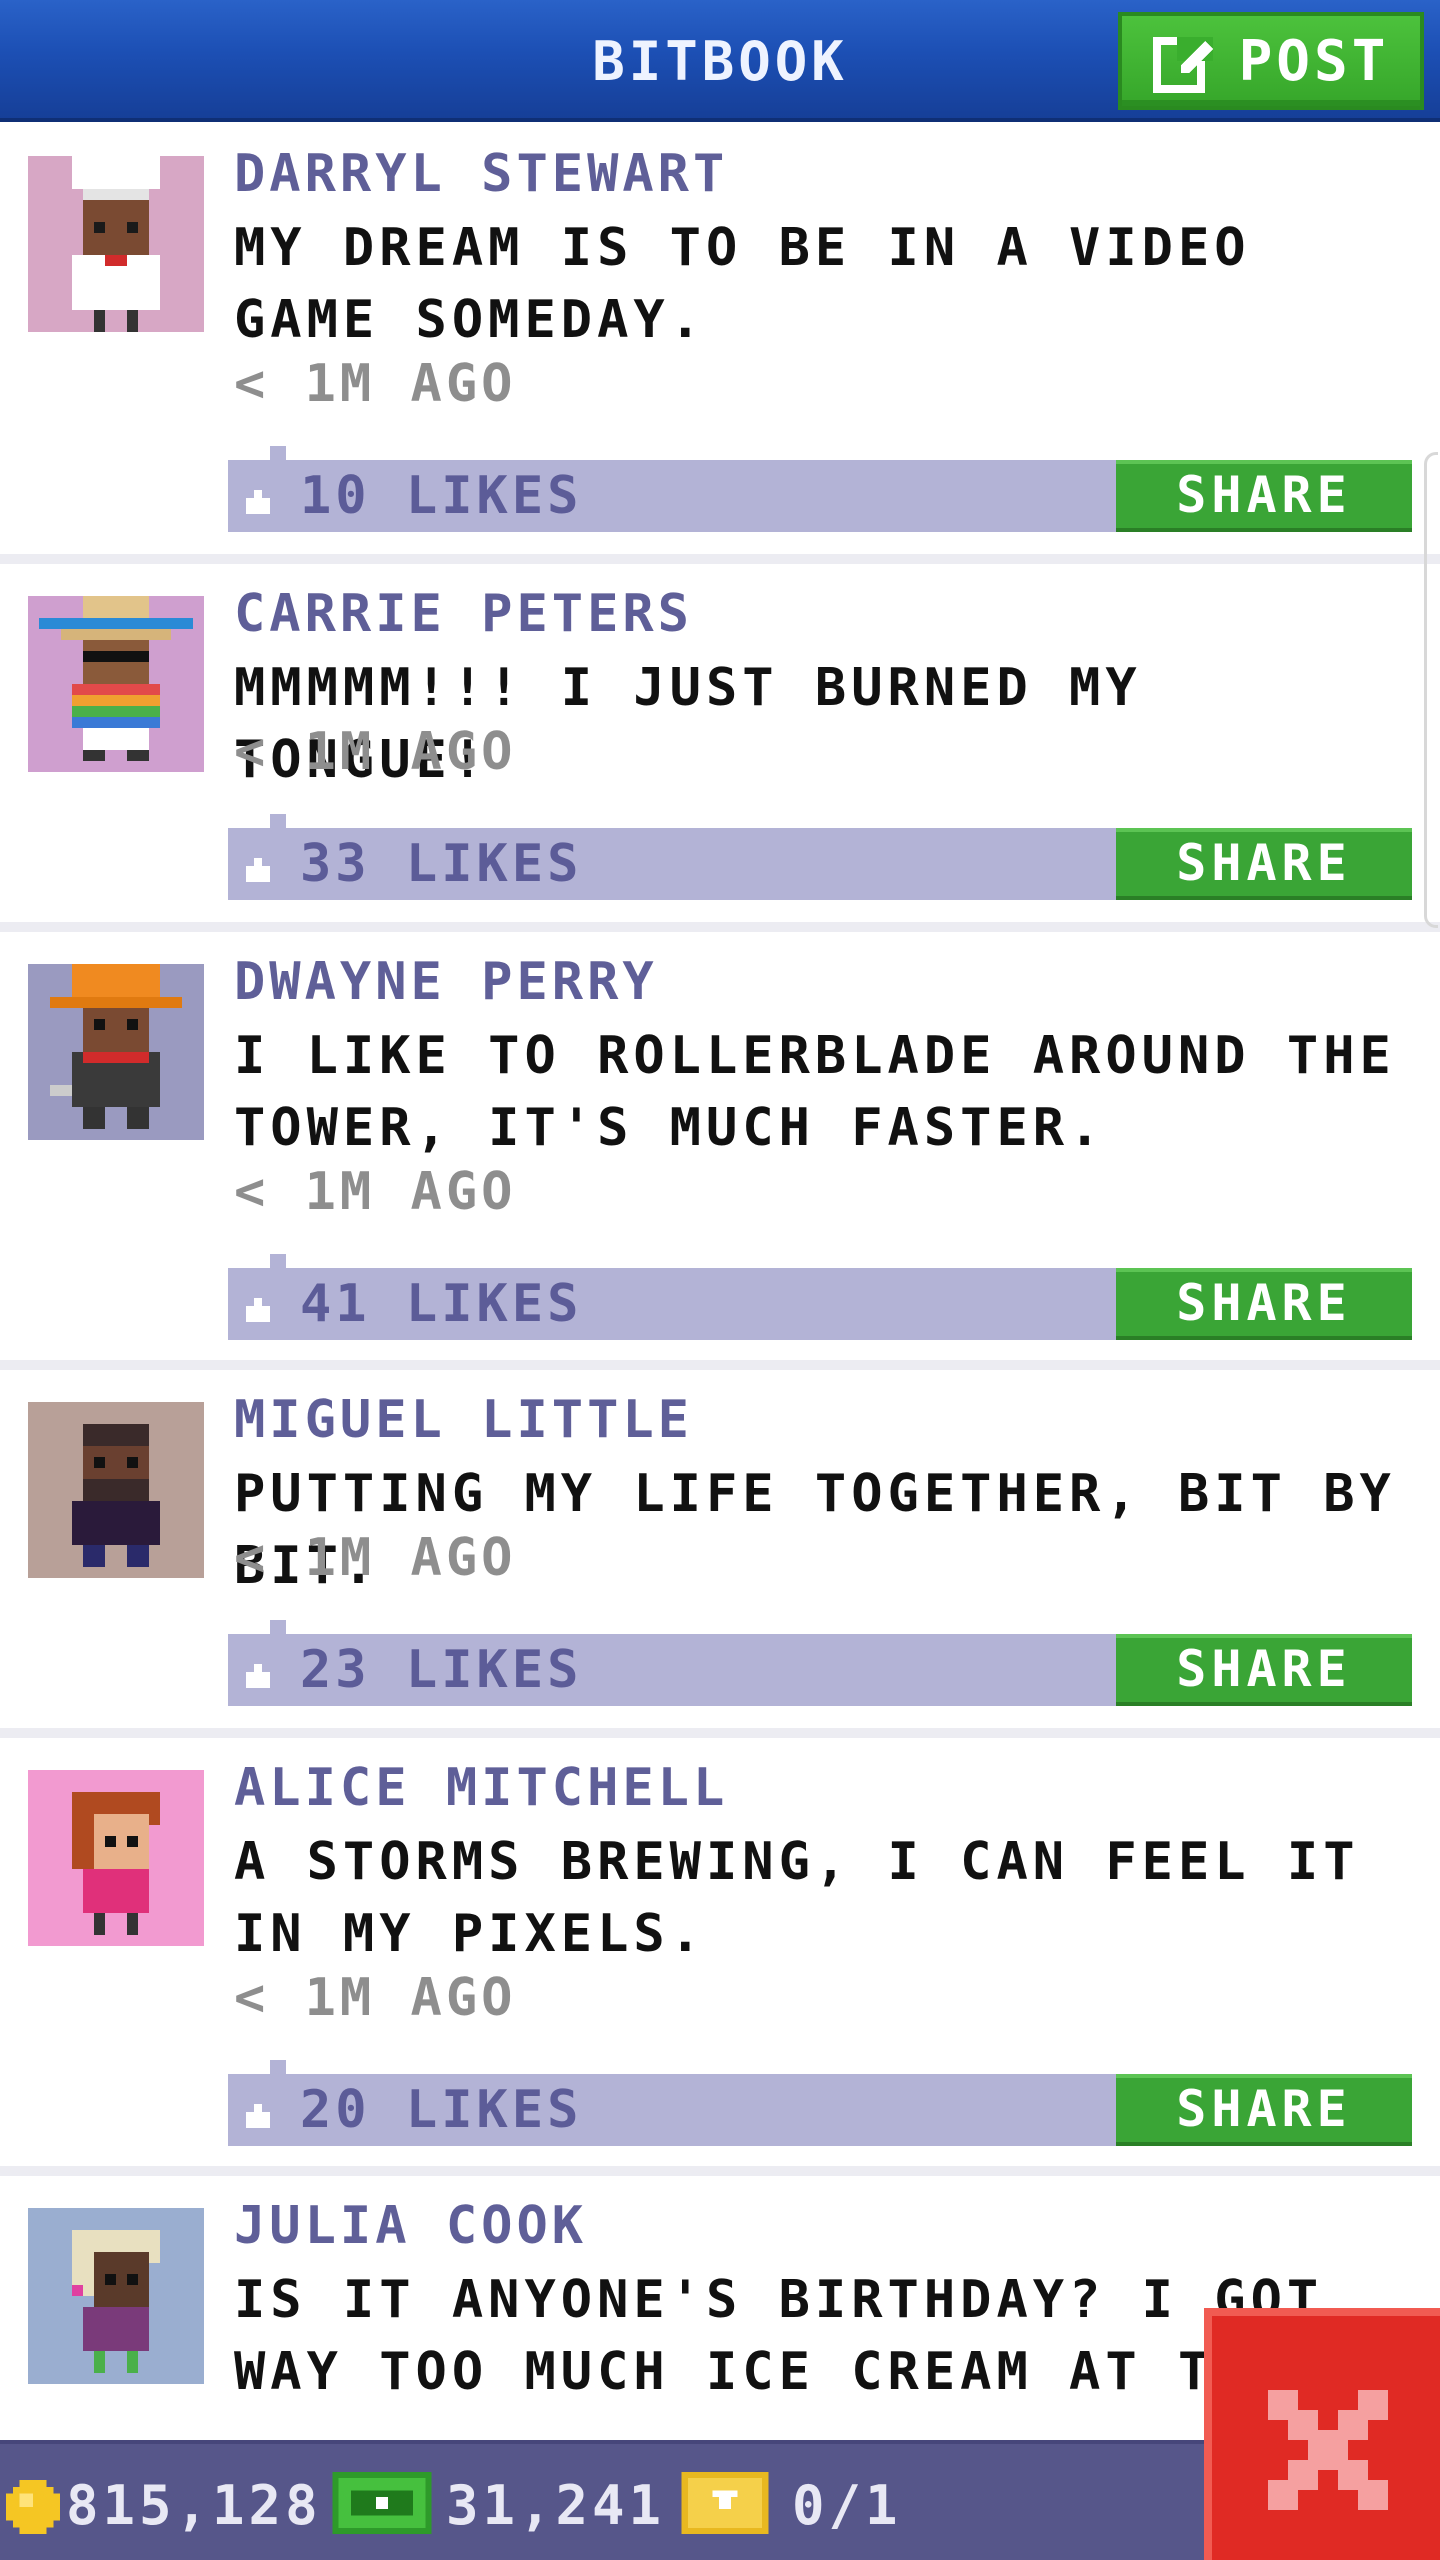 The width and height of the screenshot is (1440, 2560). Describe the element at coordinates (410, 2226) in the screenshot. I see `post-author: JULIA COOK` at that location.